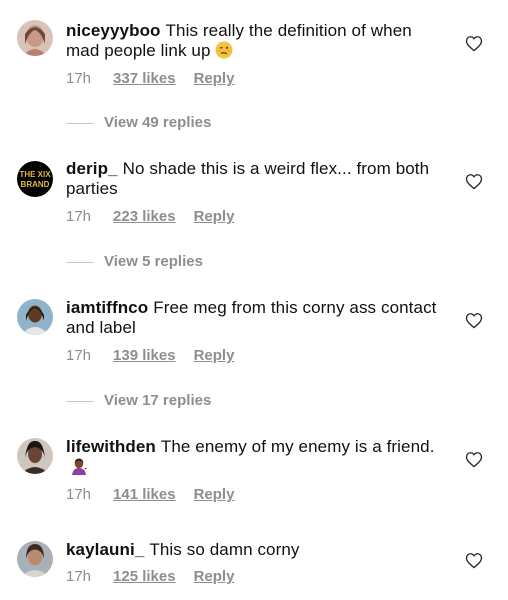 This screenshot has width=508, height=600. What do you see at coordinates (35, 184) in the screenshot?
I see `svg-text: BRAND` at bounding box center [35, 184].